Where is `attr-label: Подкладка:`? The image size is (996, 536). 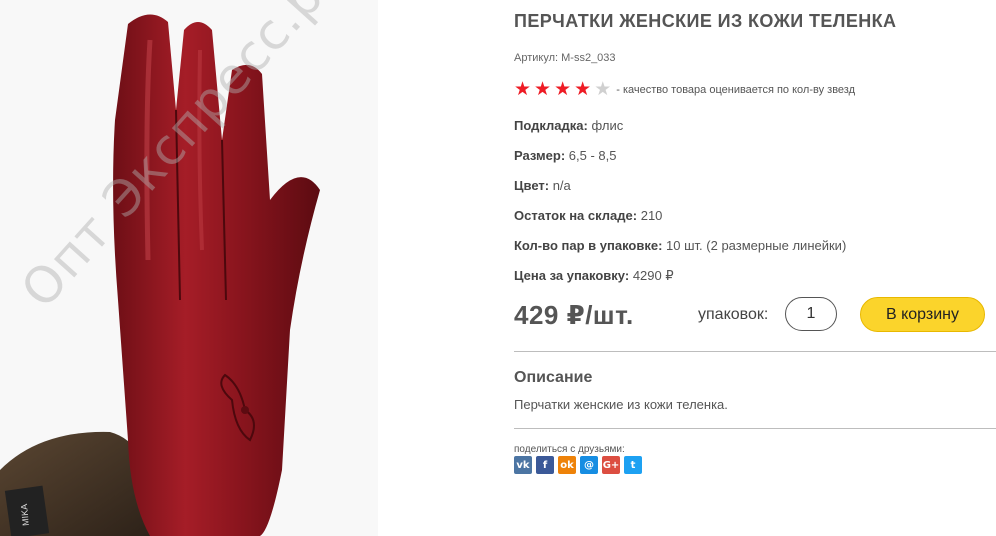 attr-label: Подкладка: is located at coordinates (551, 125).